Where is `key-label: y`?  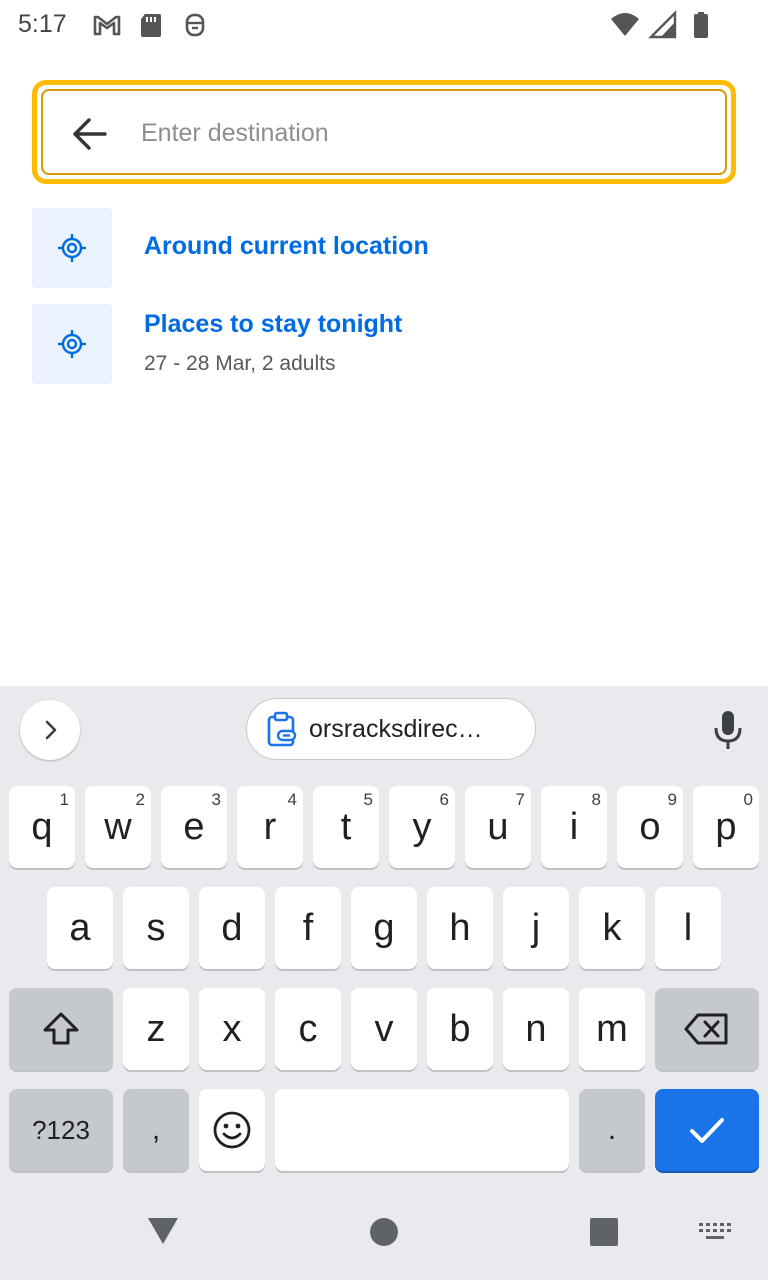
key-label: y is located at coordinates (422, 826).